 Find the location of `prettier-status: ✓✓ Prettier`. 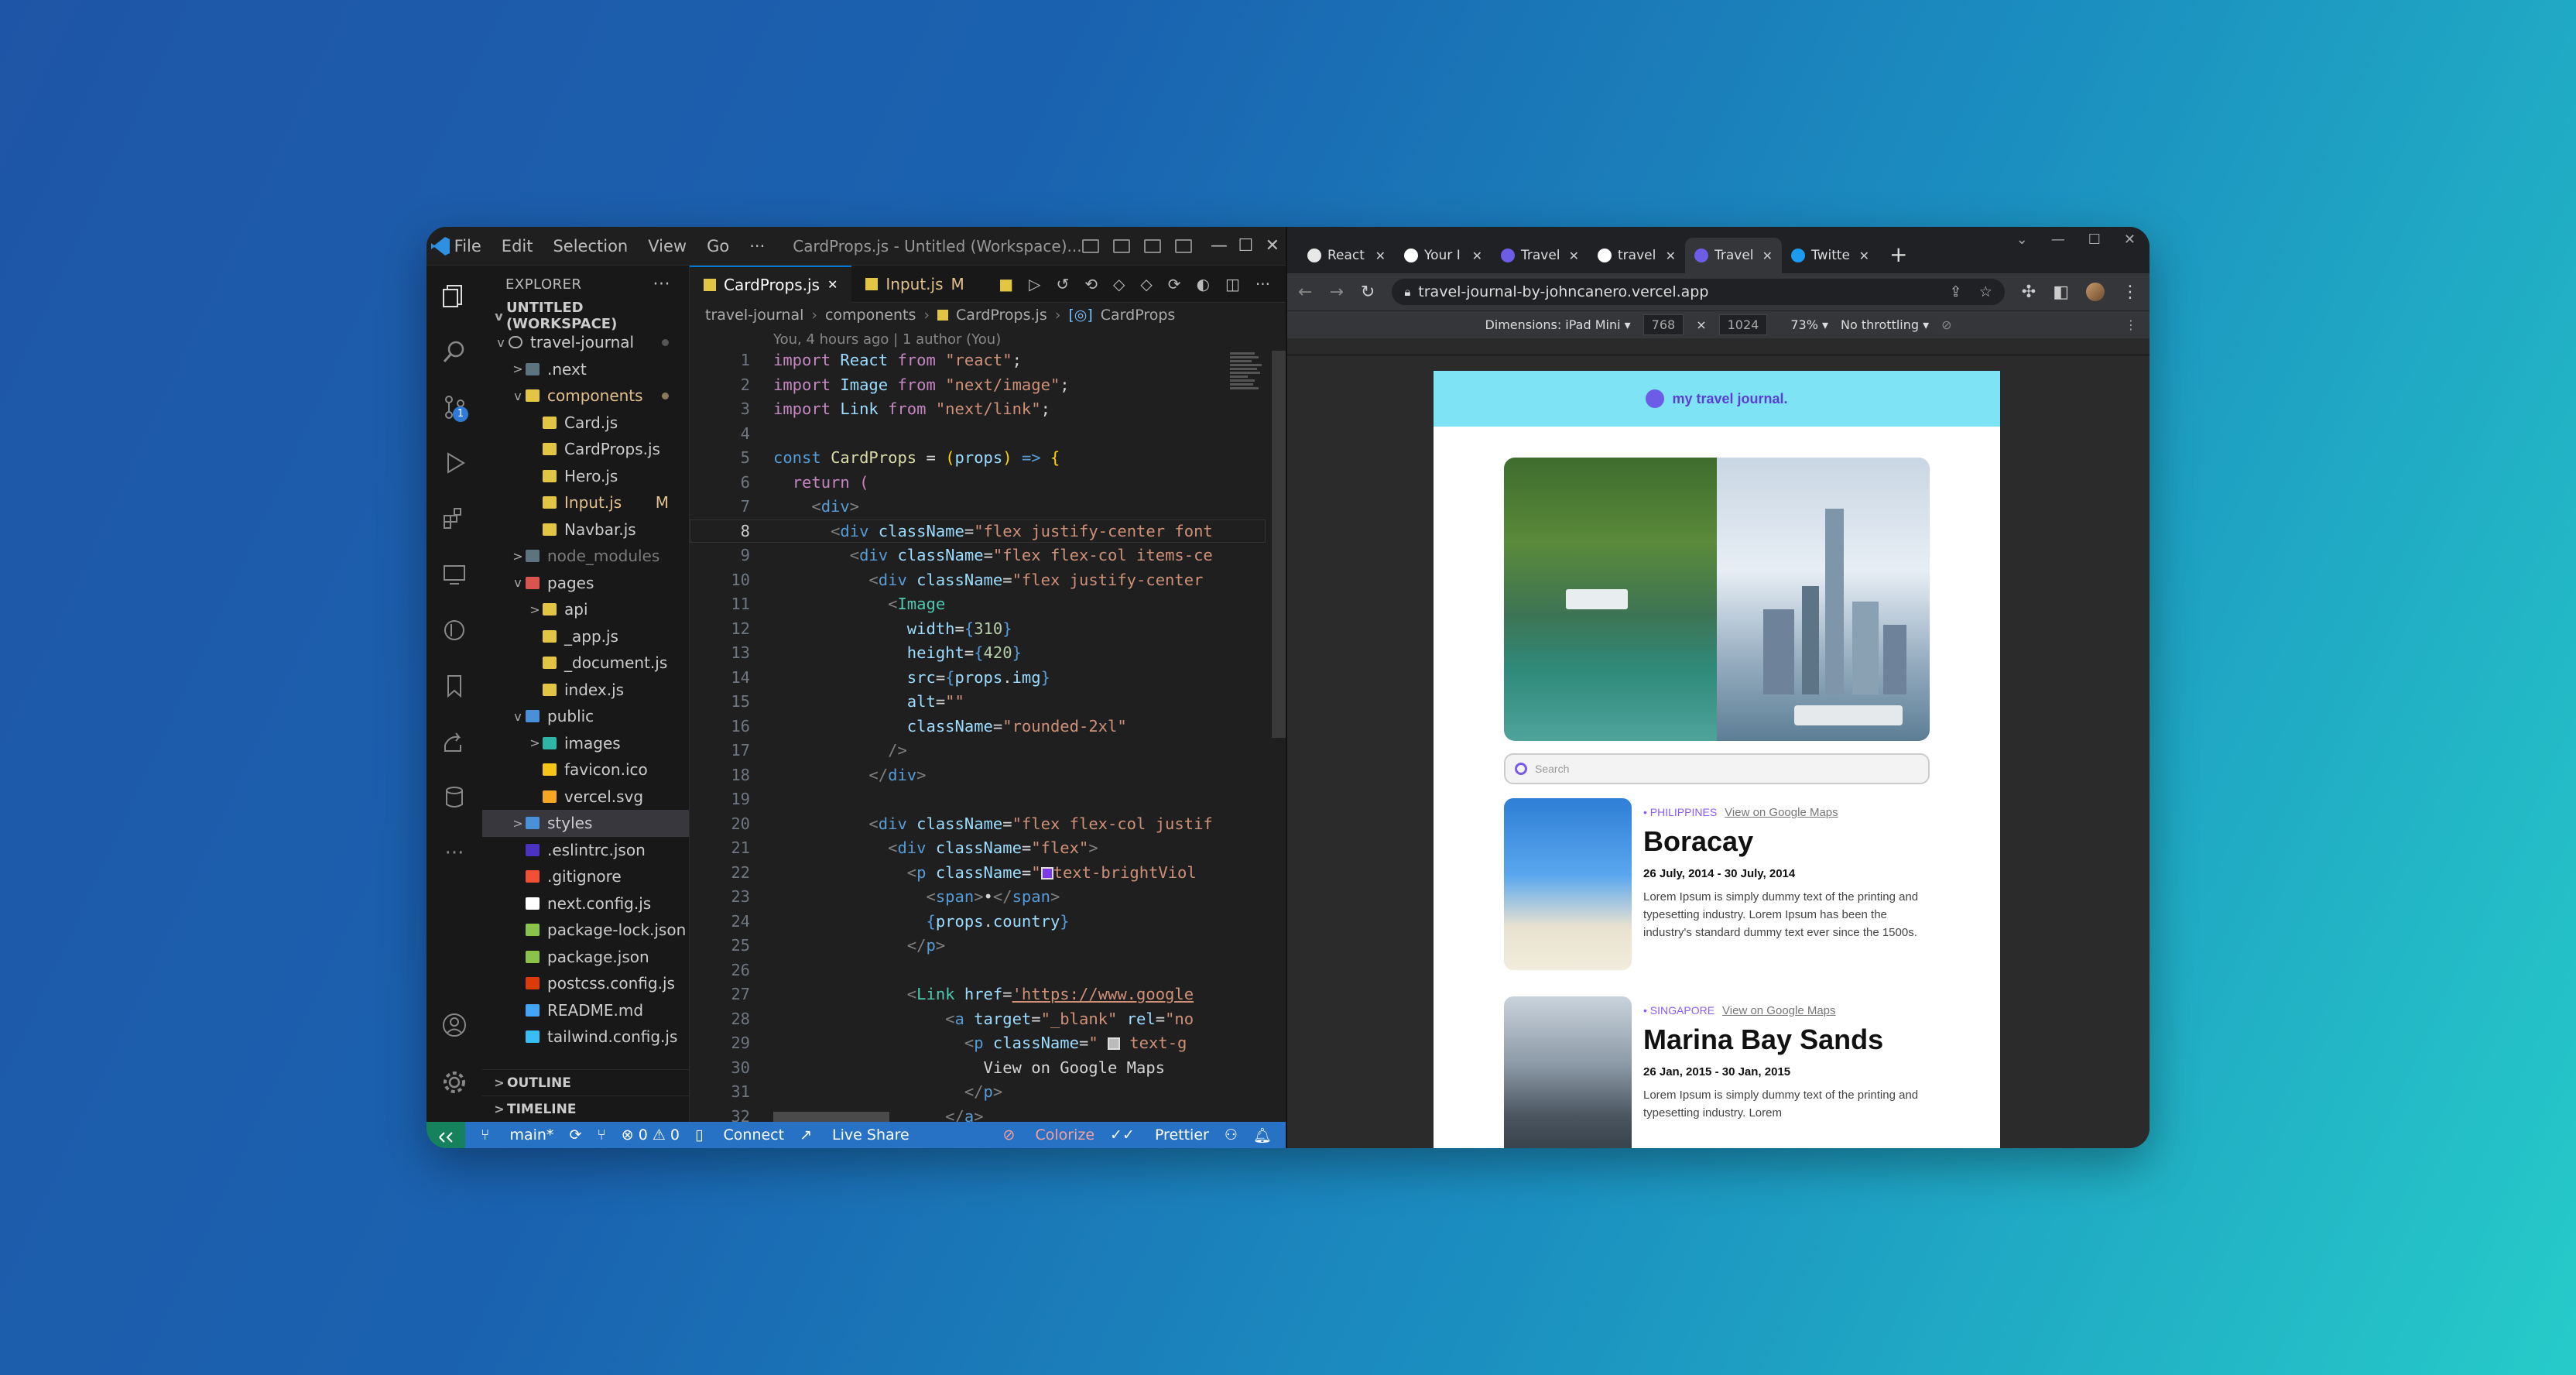

prettier-status: ✓✓ Prettier is located at coordinates (1159, 1135).